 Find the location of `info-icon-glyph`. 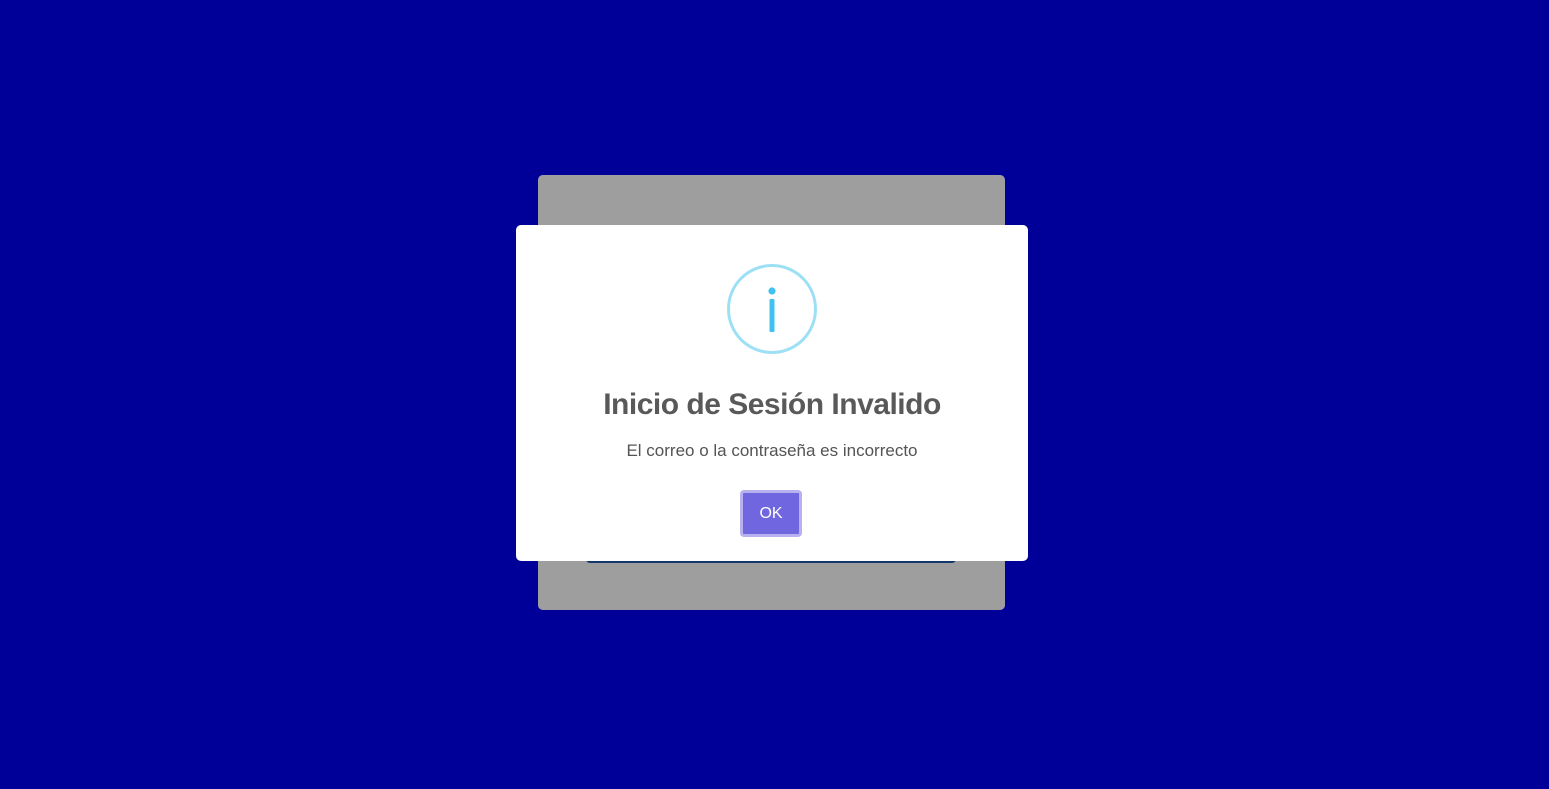

info-icon-glyph is located at coordinates (772, 309).